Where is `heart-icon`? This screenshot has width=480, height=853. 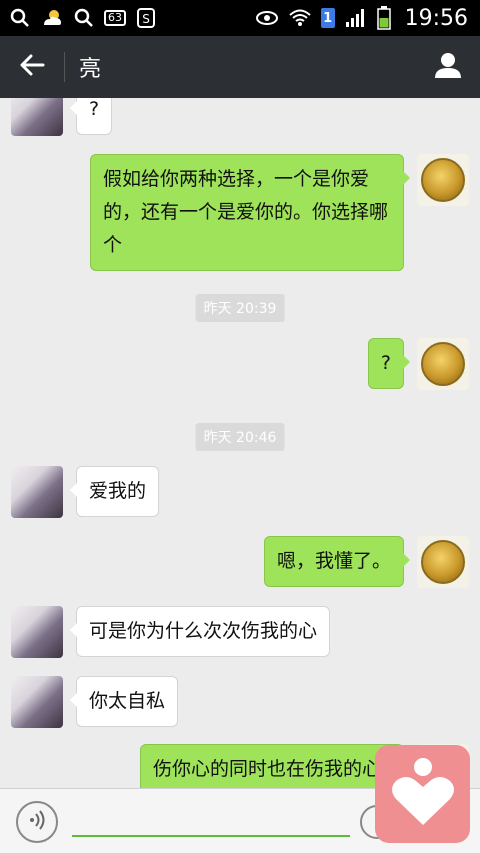
heart-icon is located at coordinates (423, 794).